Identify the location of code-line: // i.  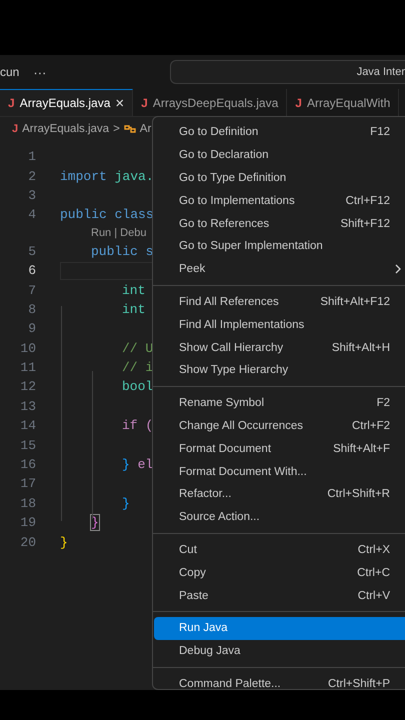
(138, 368).